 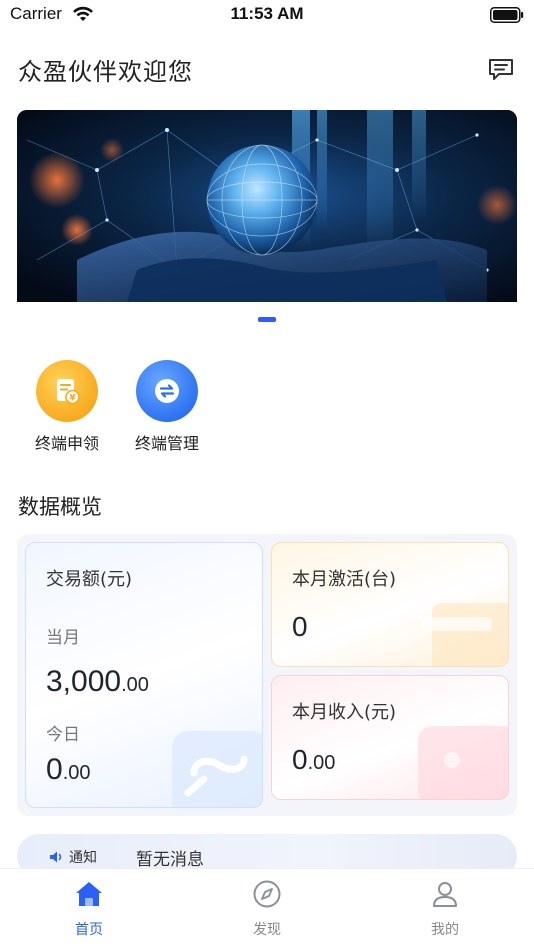 I want to click on trade-today-dec: .00, so click(x=76, y=773).